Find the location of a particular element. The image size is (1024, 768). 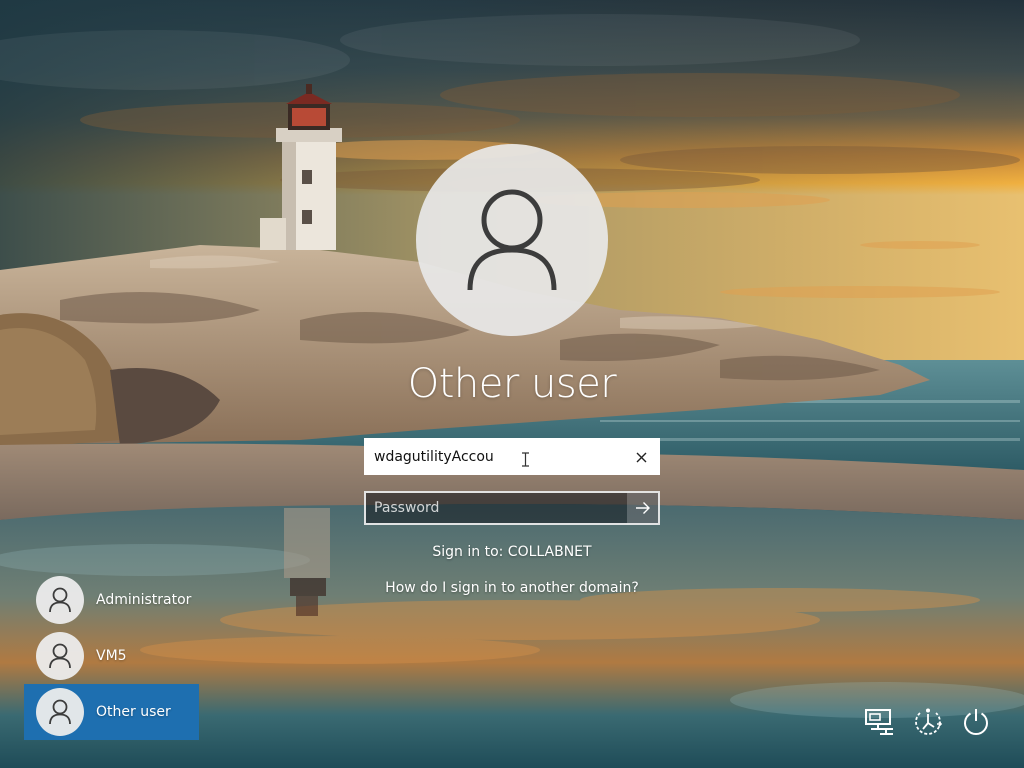

close-icon is located at coordinates (641, 457).